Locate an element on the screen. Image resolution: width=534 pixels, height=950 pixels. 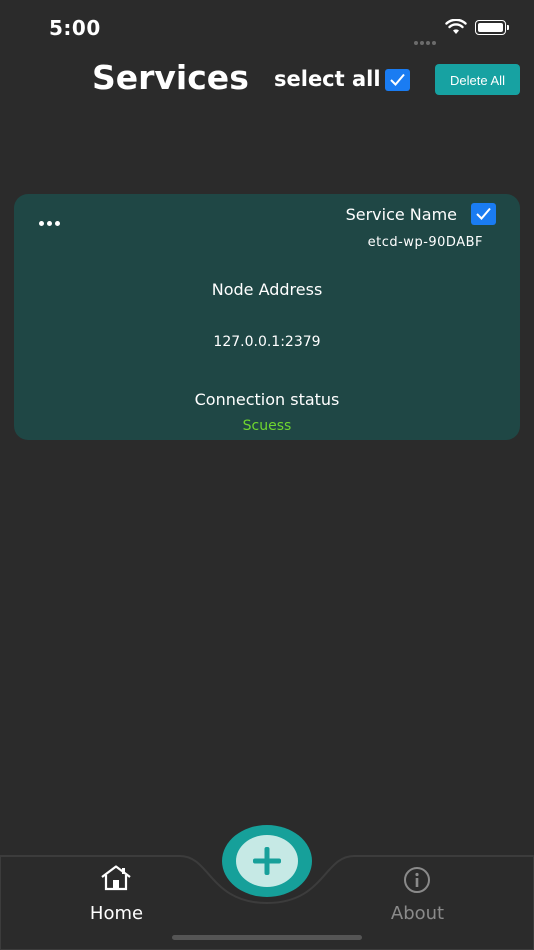
plus-icon is located at coordinates (267, 861).